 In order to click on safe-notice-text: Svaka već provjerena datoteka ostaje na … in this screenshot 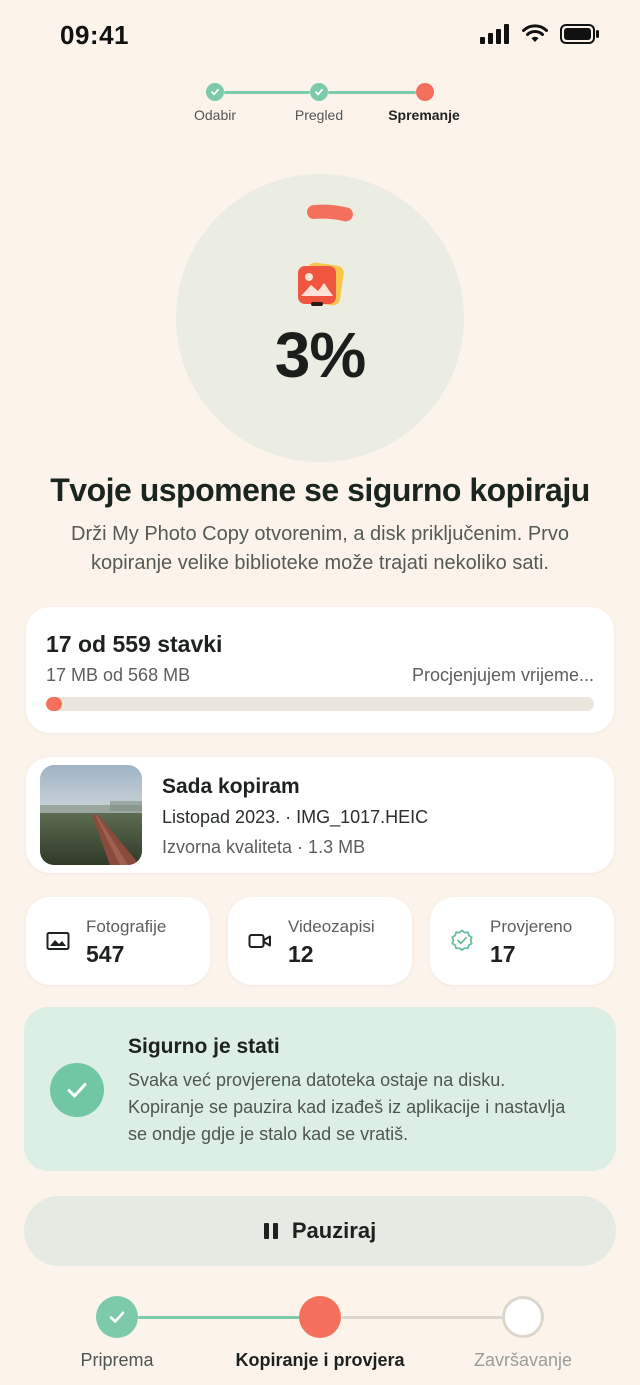, I will do `click(347, 1107)`.